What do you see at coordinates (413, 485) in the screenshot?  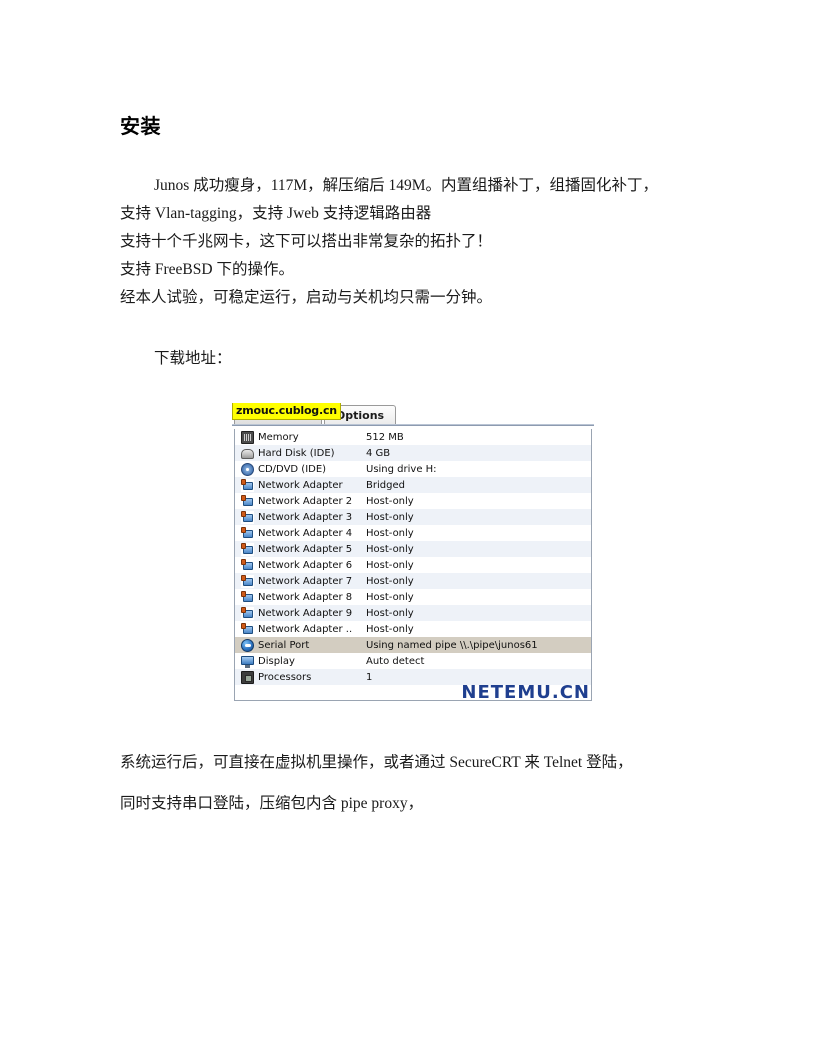 I see `device-row: Network Adapter Bridged` at bounding box center [413, 485].